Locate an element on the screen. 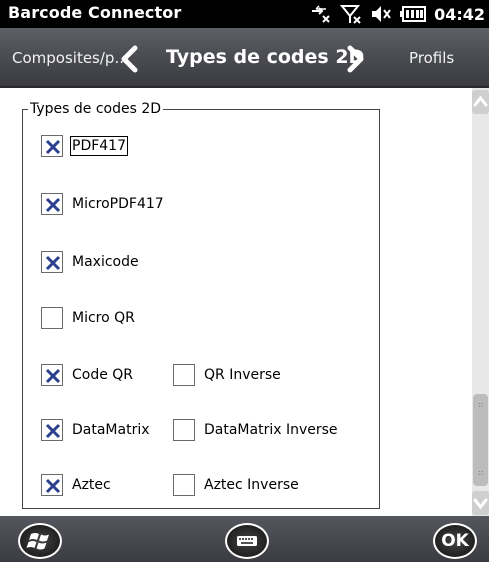 This screenshot has height=562, width=489. datamatrix-label: DataMatrix is located at coordinates (111, 430).